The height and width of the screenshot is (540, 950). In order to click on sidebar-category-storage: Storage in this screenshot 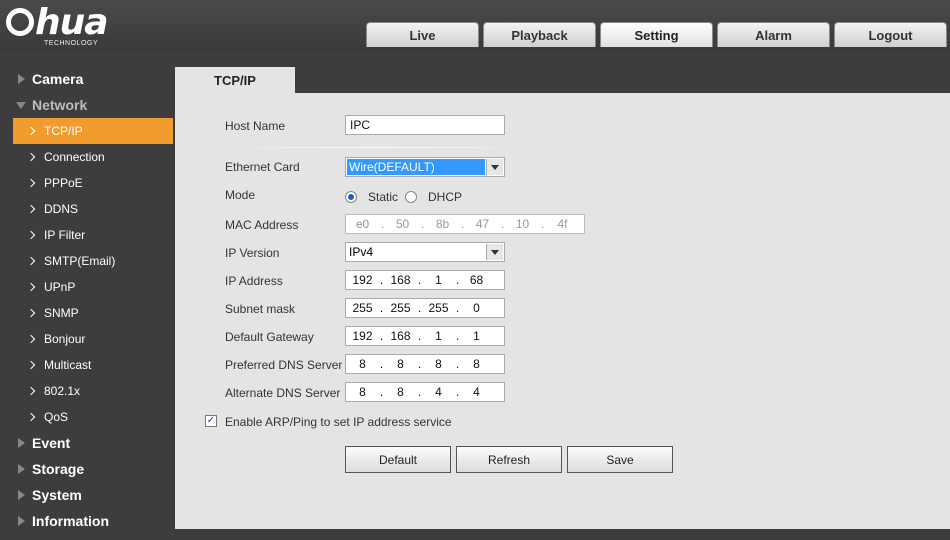, I will do `click(87, 469)`.